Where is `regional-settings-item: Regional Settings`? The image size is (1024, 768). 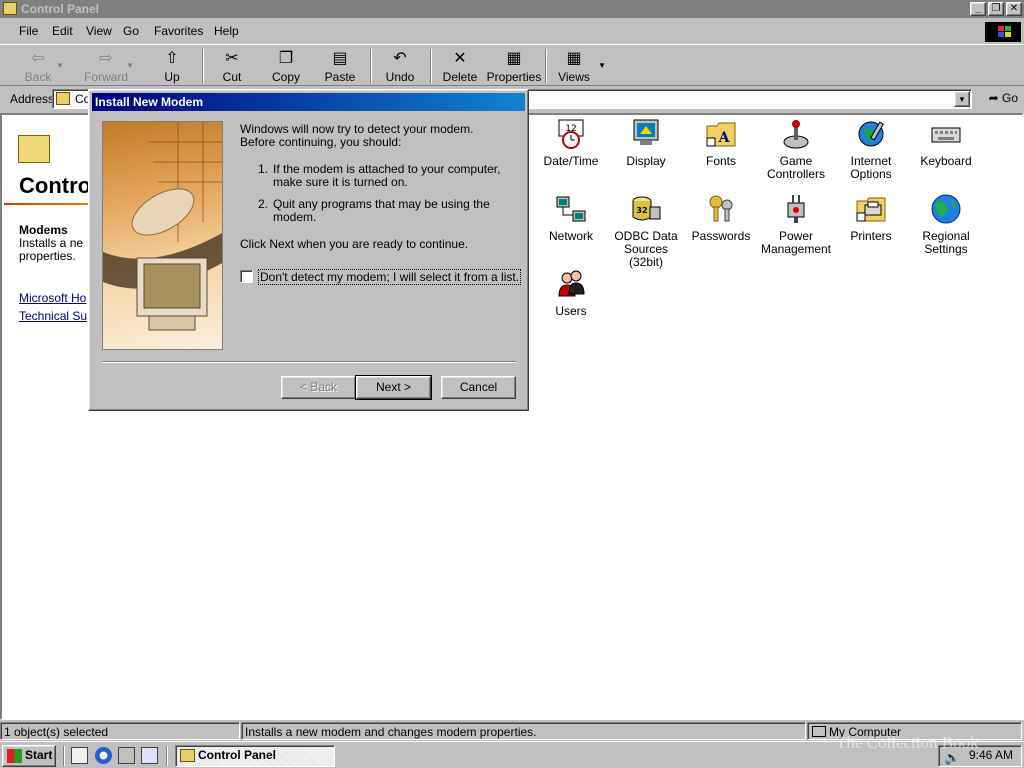 regional-settings-item: Regional Settings is located at coordinates (946, 224).